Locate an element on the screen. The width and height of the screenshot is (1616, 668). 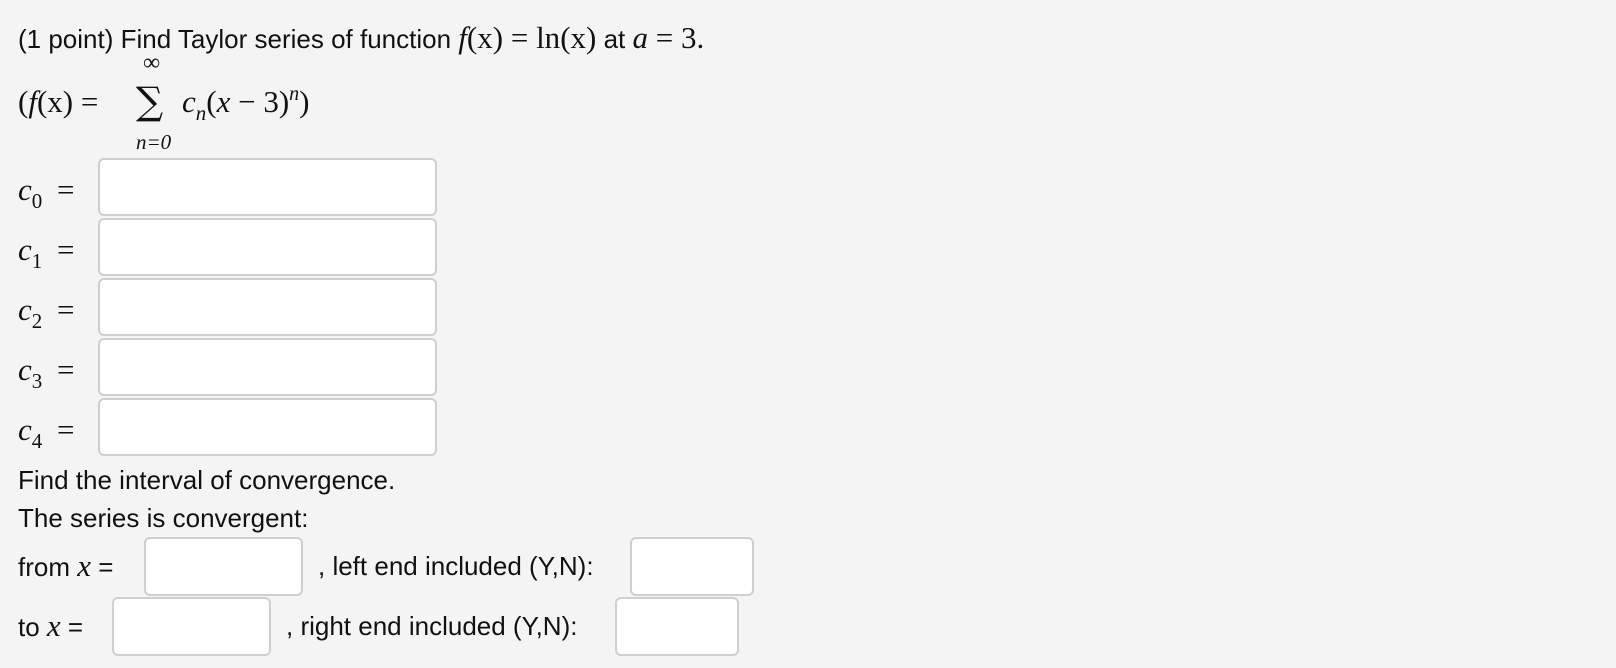
coef-input-c2 is located at coordinates (267, 307).